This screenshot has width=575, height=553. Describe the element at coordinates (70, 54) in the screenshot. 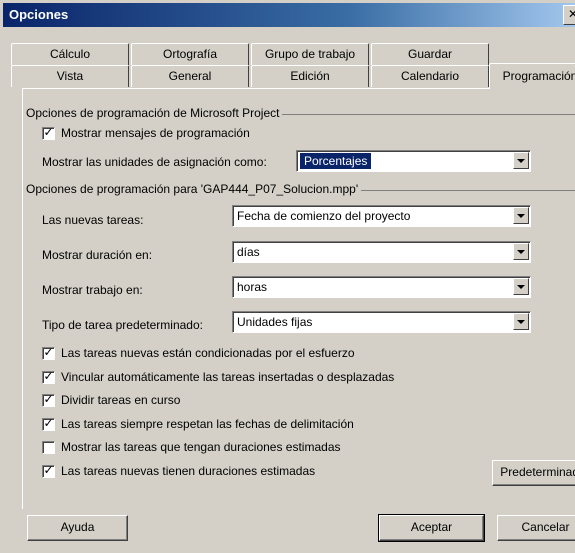

I see `tab-calculo: Cálculo` at that location.